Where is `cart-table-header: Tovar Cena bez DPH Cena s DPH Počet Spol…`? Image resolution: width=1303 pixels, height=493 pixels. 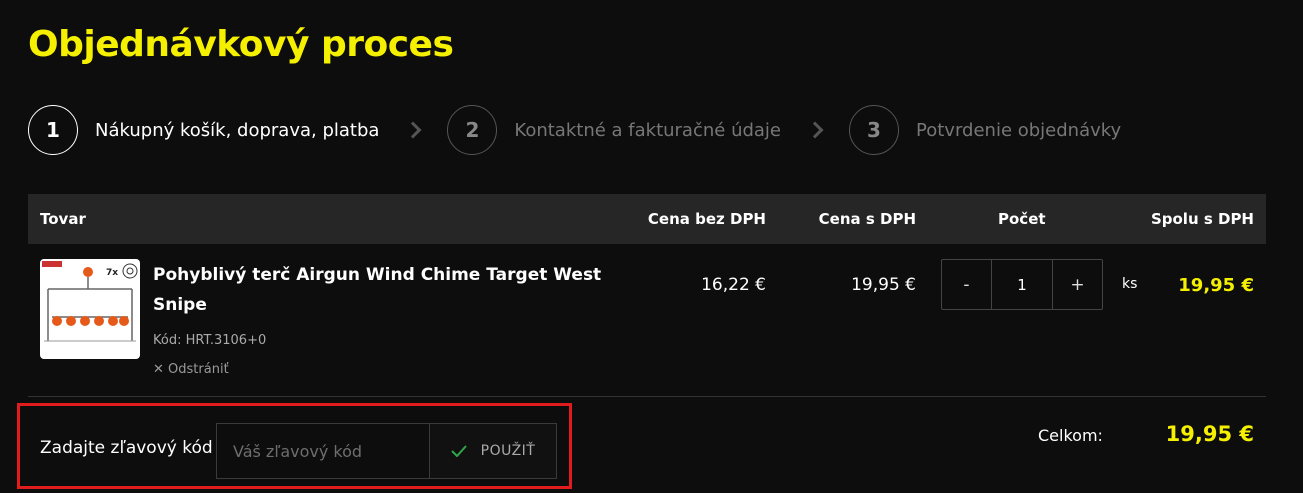 cart-table-header: Tovar Cena bez DPH Cena s DPH Počet Spol… is located at coordinates (647, 219).